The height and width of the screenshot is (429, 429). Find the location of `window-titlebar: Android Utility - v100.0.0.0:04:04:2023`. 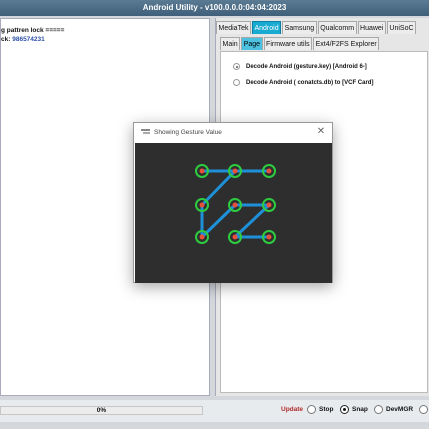

window-titlebar: Android Utility - v100.0.0.0:04:04:2023 is located at coordinates (214, 8).